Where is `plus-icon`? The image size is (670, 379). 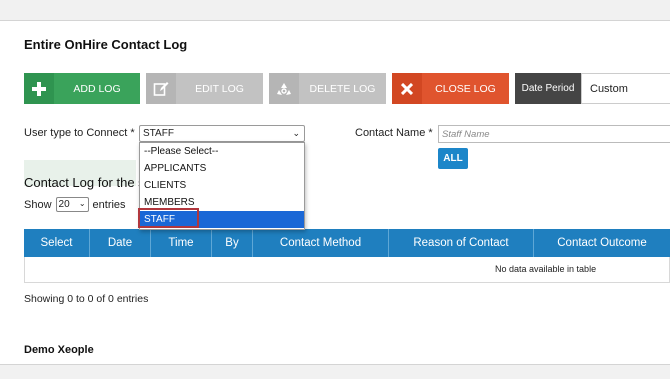
plus-icon is located at coordinates (39, 88).